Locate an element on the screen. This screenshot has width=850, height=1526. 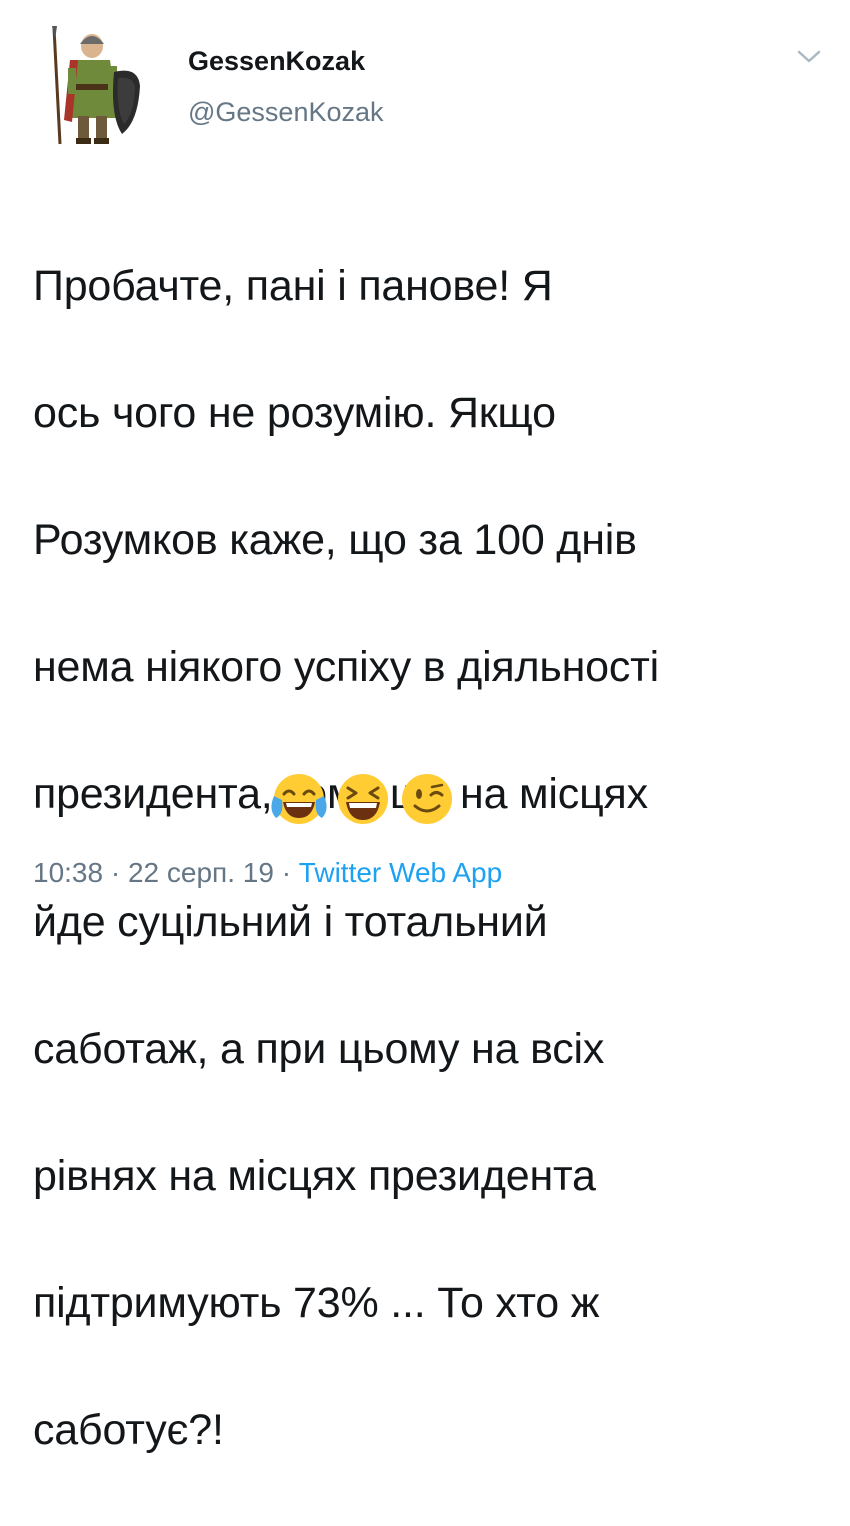
tweet-time: 10:38 is located at coordinates (68, 872).